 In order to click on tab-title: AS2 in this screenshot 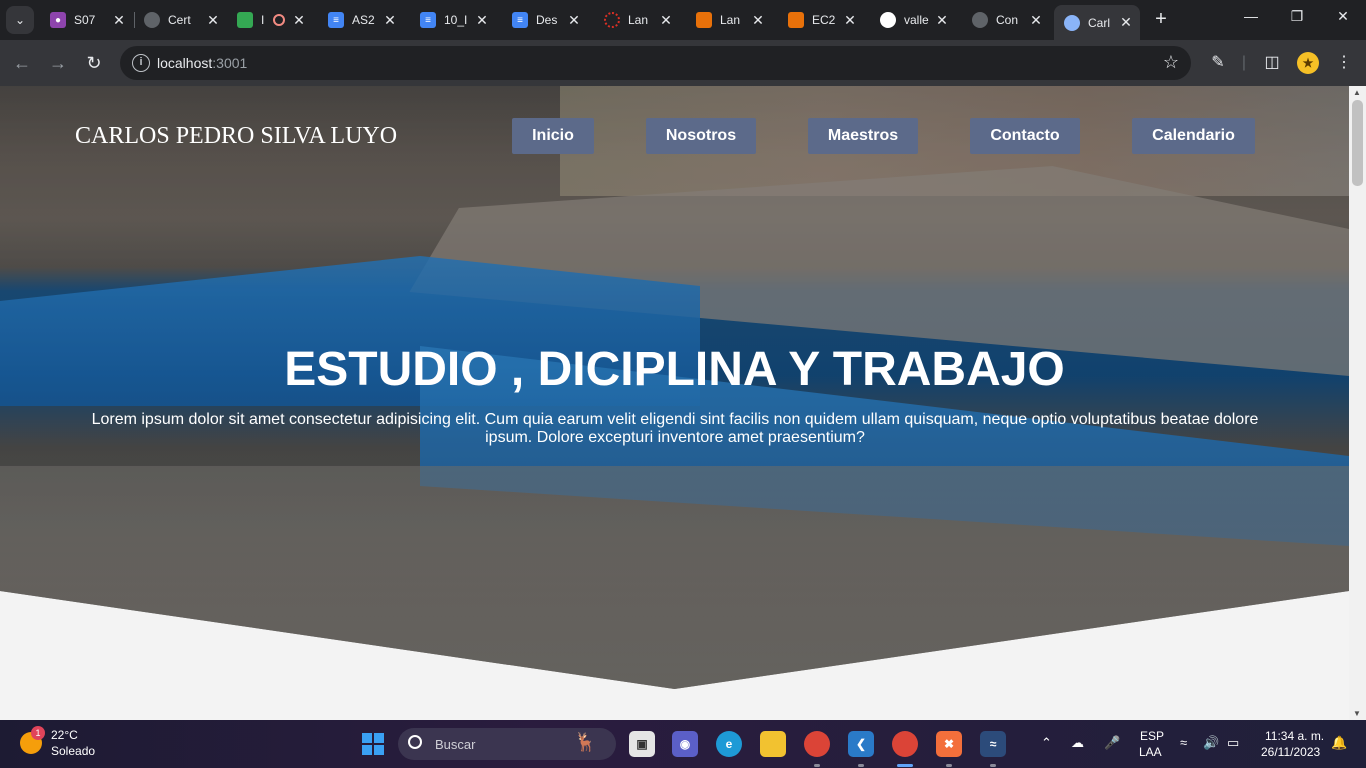, I will do `click(363, 20)`.